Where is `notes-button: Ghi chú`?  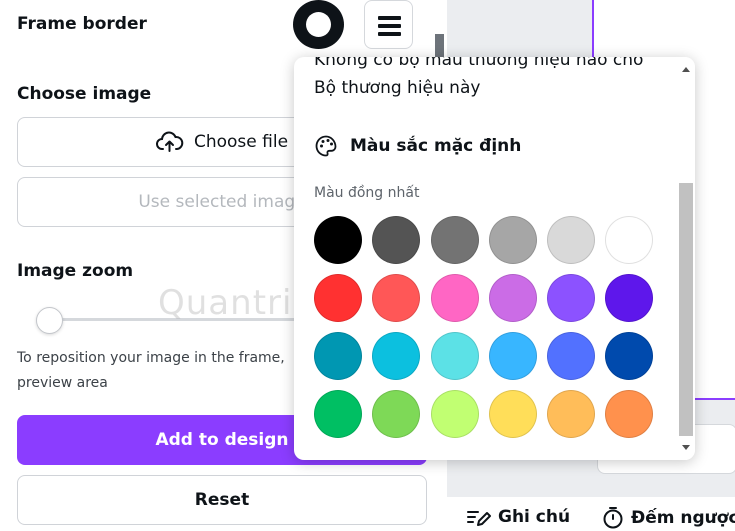 notes-button: Ghi chú is located at coordinates (518, 517).